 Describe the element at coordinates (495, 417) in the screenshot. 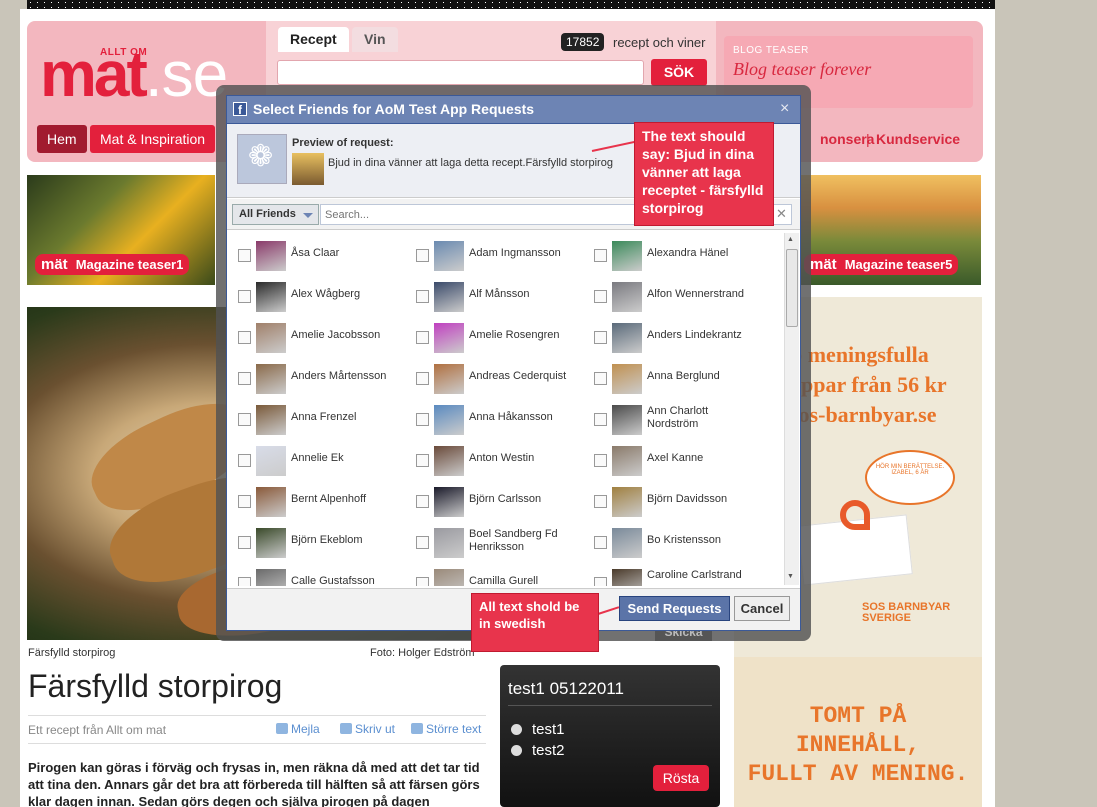

I see `friend-item: Anna Håkansson` at that location.